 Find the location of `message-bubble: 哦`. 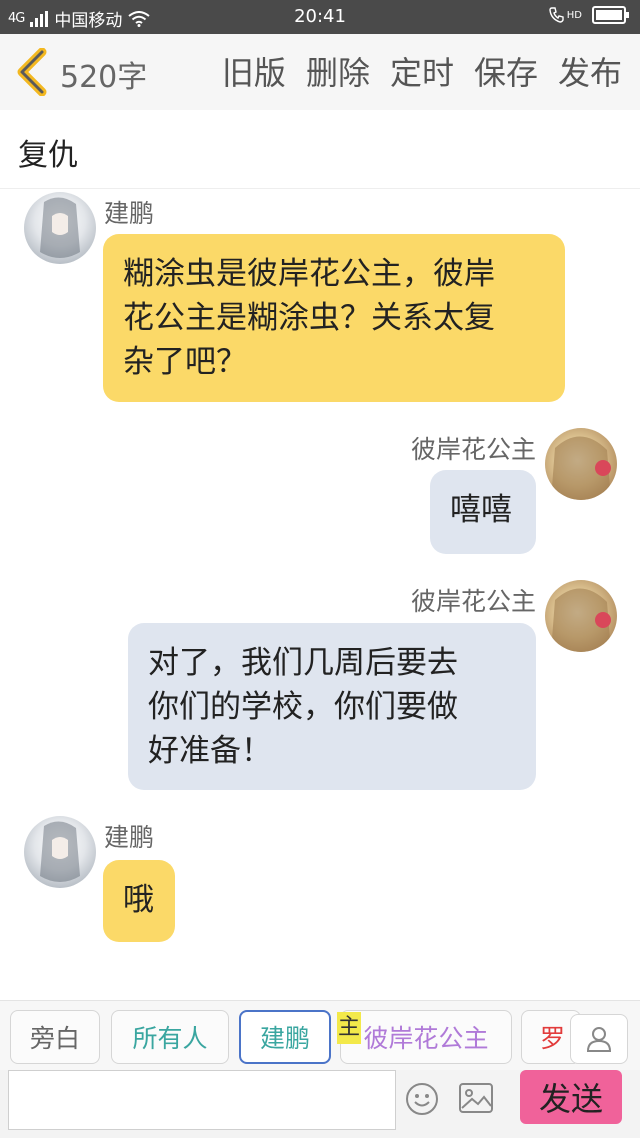

message-bubble: 哦 is located at coordinates (139, 901).